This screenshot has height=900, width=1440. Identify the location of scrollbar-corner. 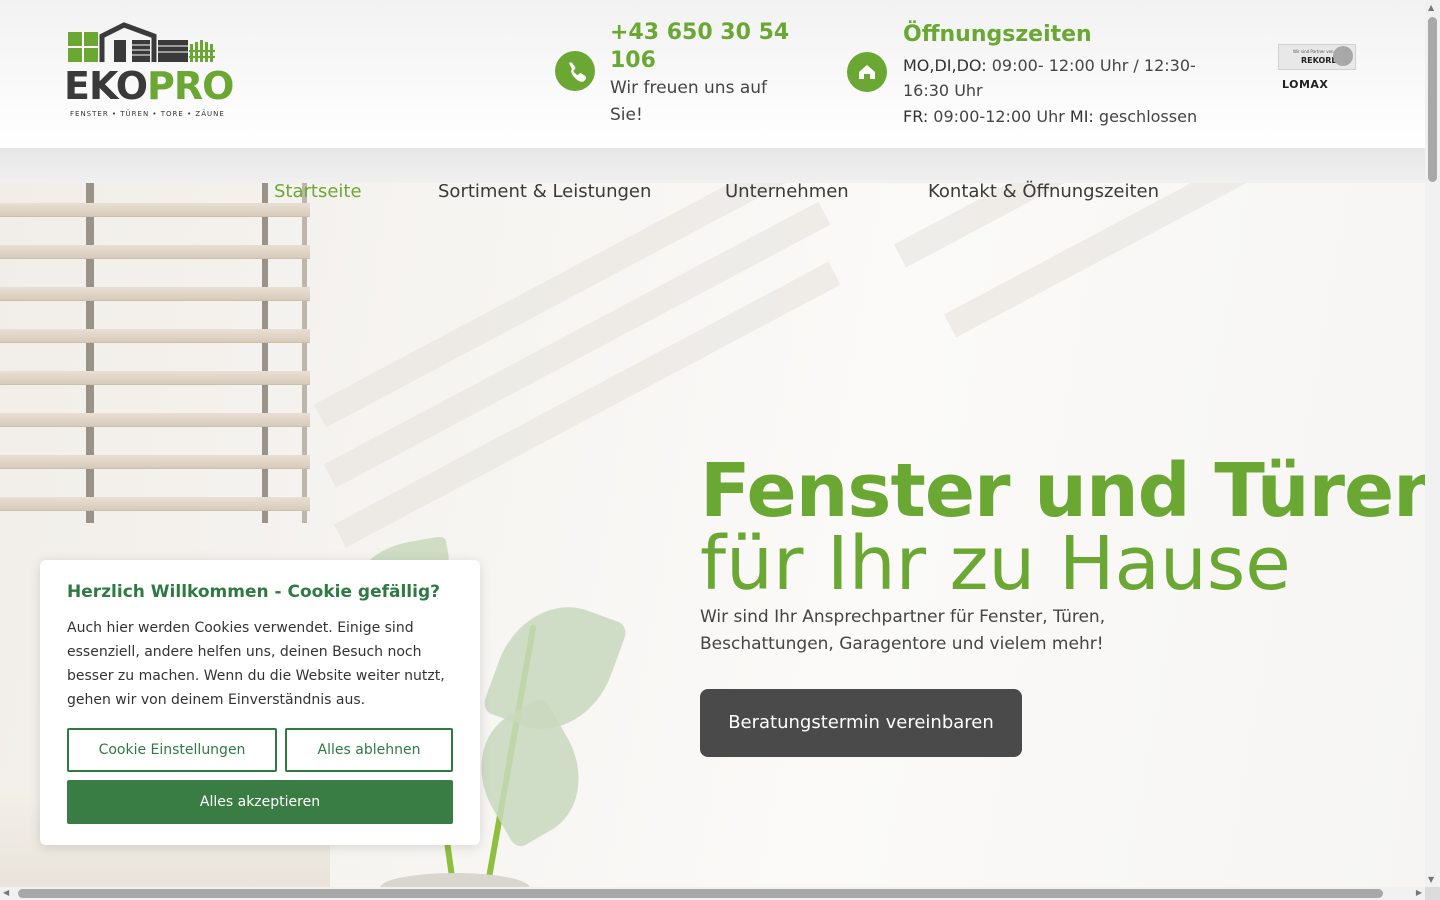
(1432, 893).